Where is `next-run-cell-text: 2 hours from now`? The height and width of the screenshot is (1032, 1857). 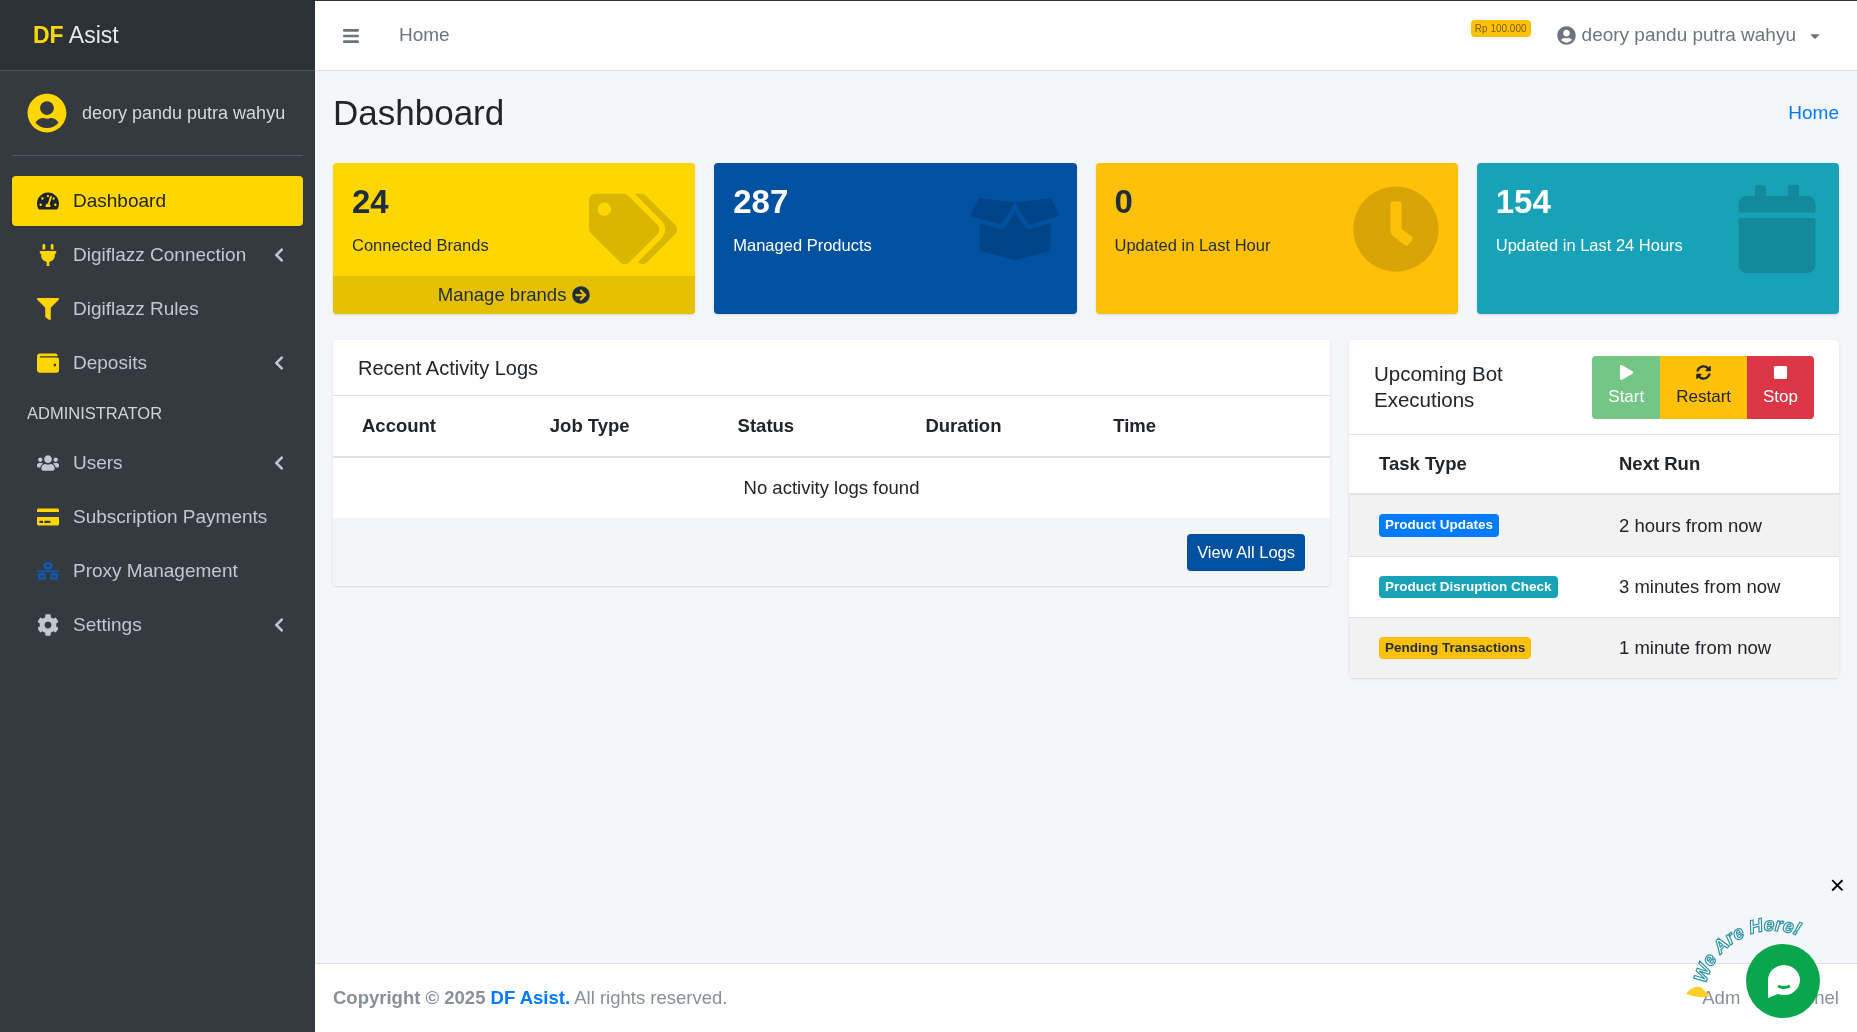
next-run-cell-text: 2 hours from now is located at coordinates (1690, 525).